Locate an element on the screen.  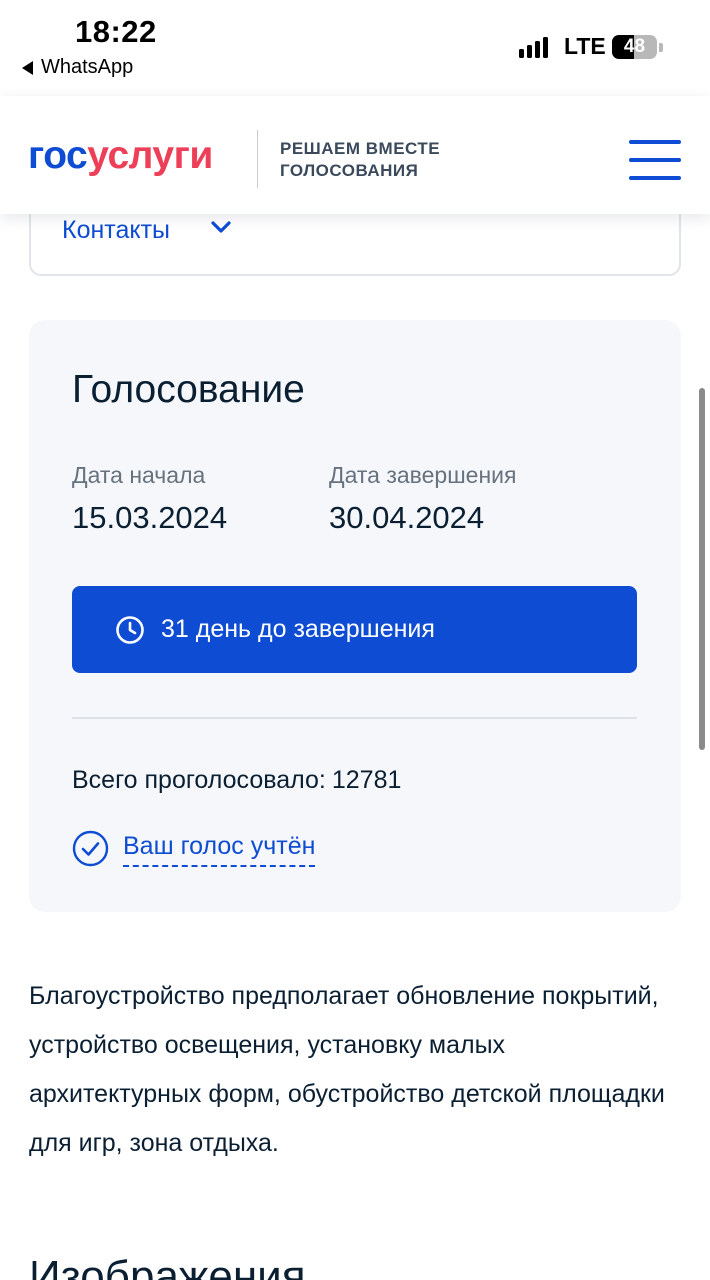
back-to-app-link: WhatsApp is located at coordinates (77, 67).